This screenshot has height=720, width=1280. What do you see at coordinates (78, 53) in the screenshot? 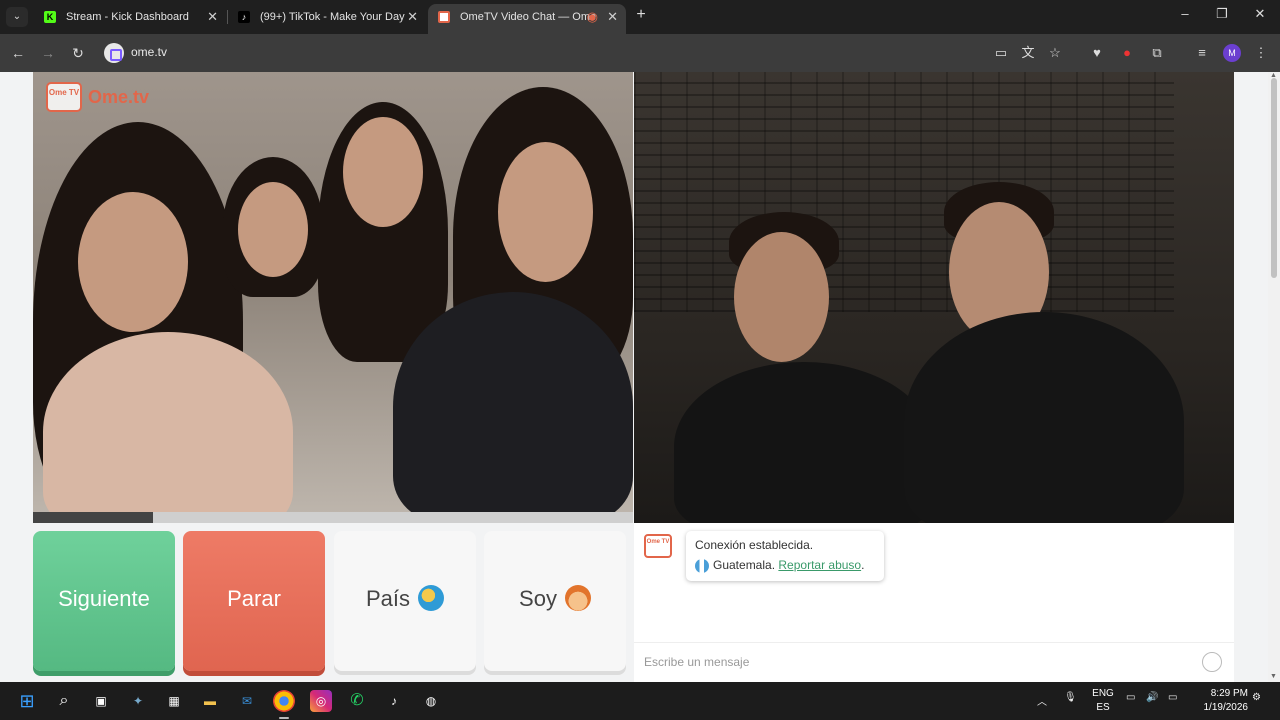
I see `reload-icon: ↻` at bounding box center [78, 53].